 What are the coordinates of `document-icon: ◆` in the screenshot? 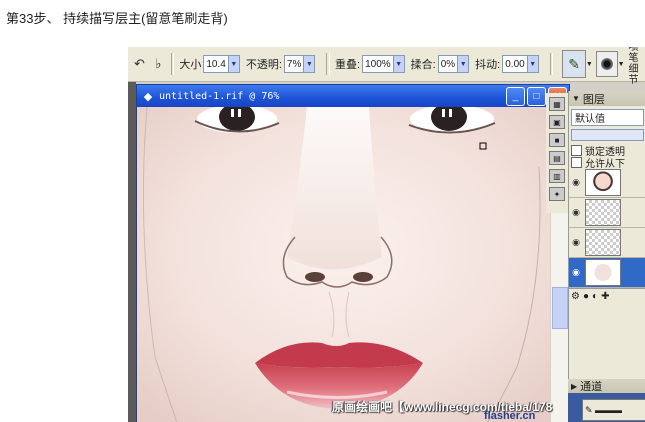 It's located at (148, 96).